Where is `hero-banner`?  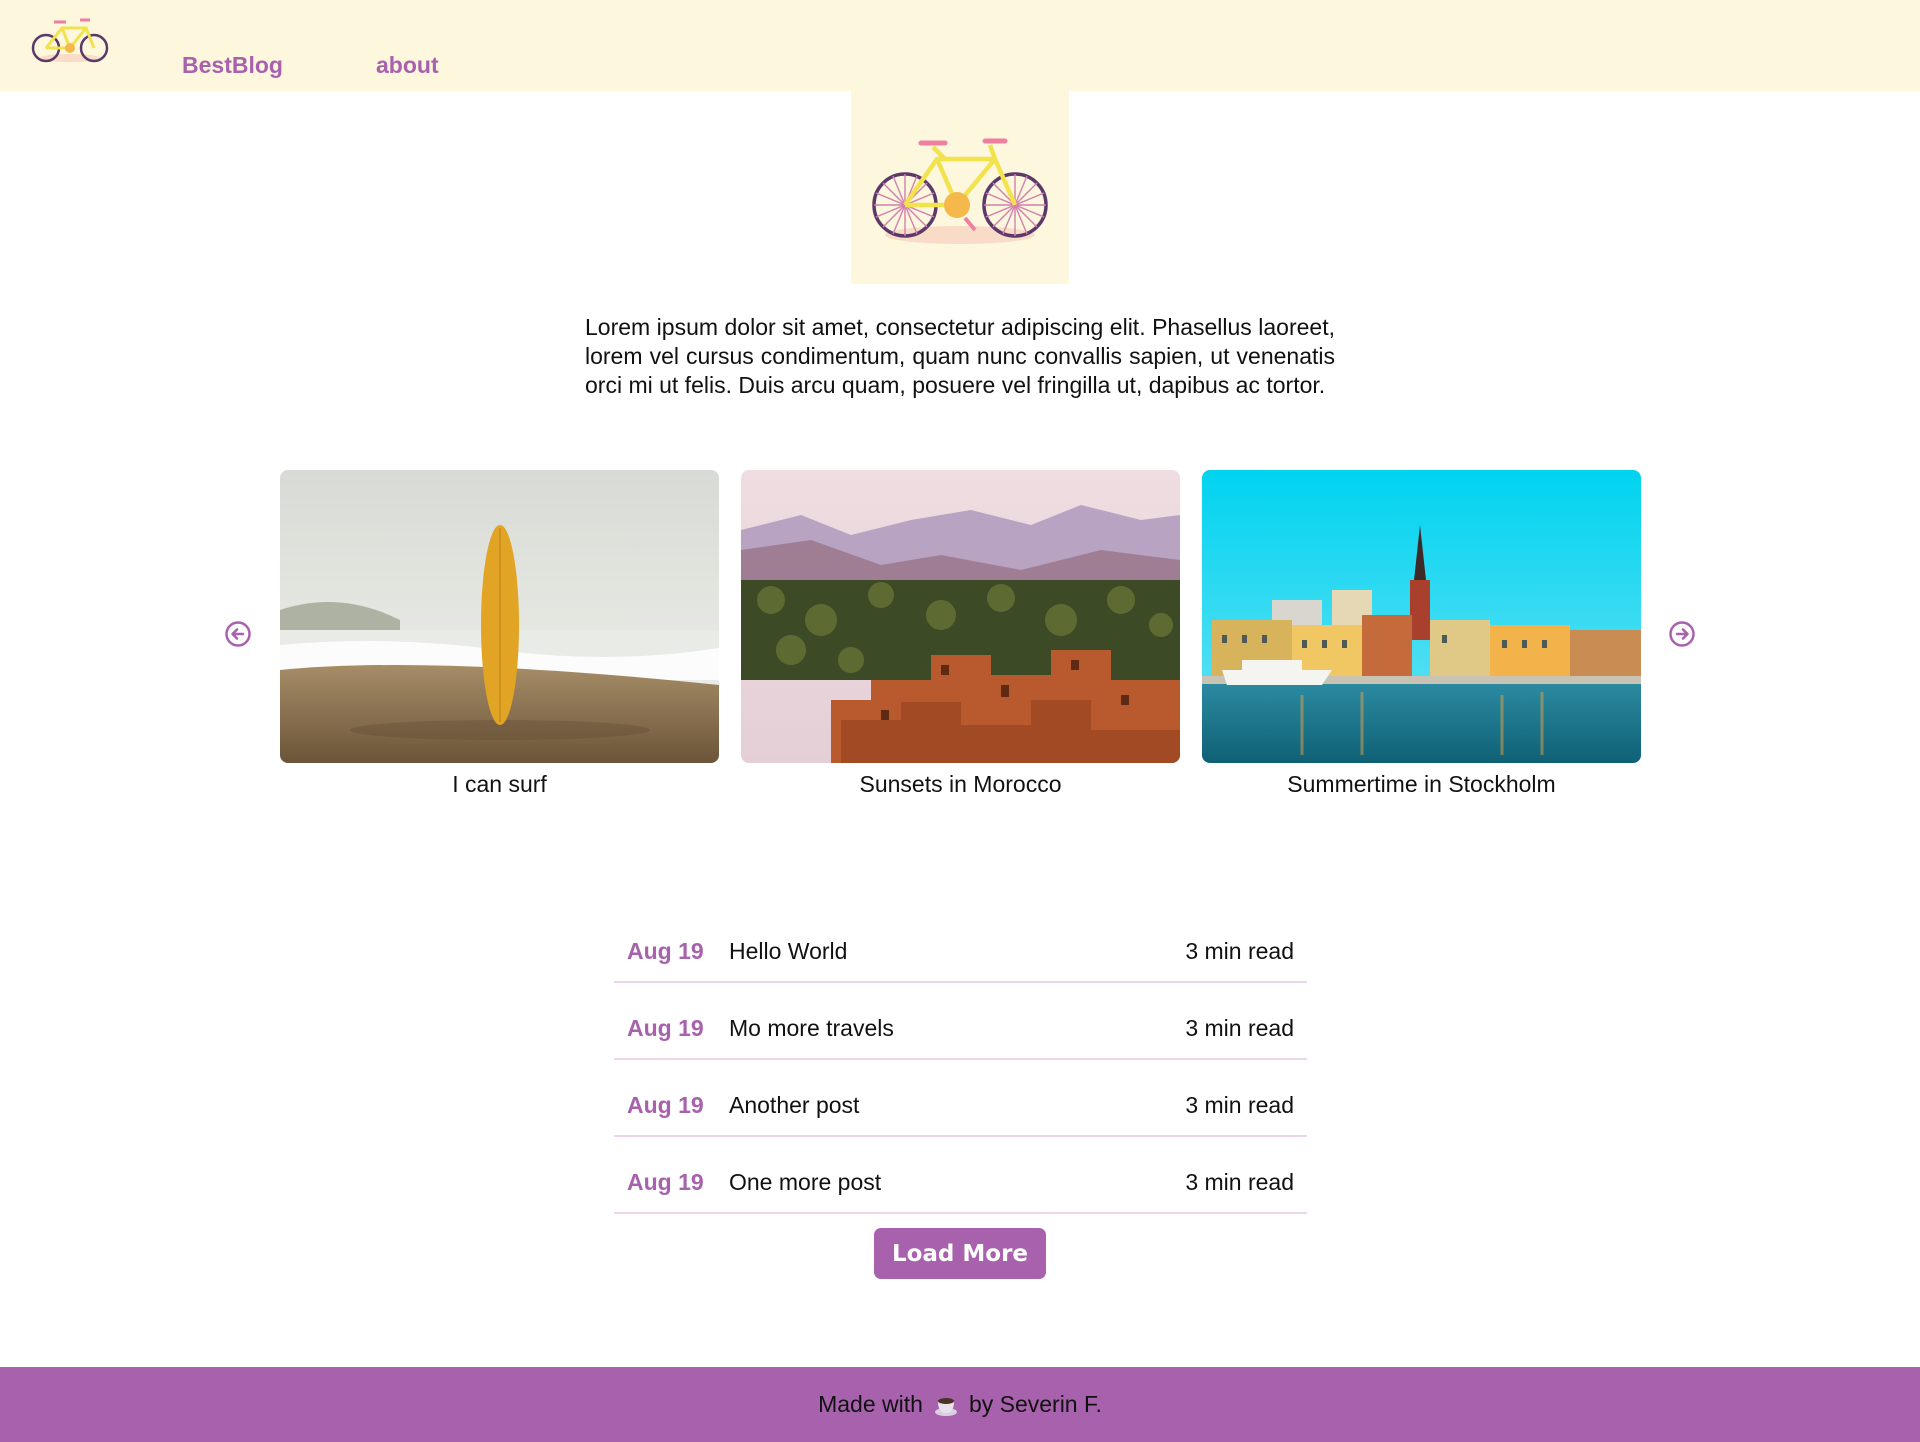
hero-banner is located at coordinates (960, 187).